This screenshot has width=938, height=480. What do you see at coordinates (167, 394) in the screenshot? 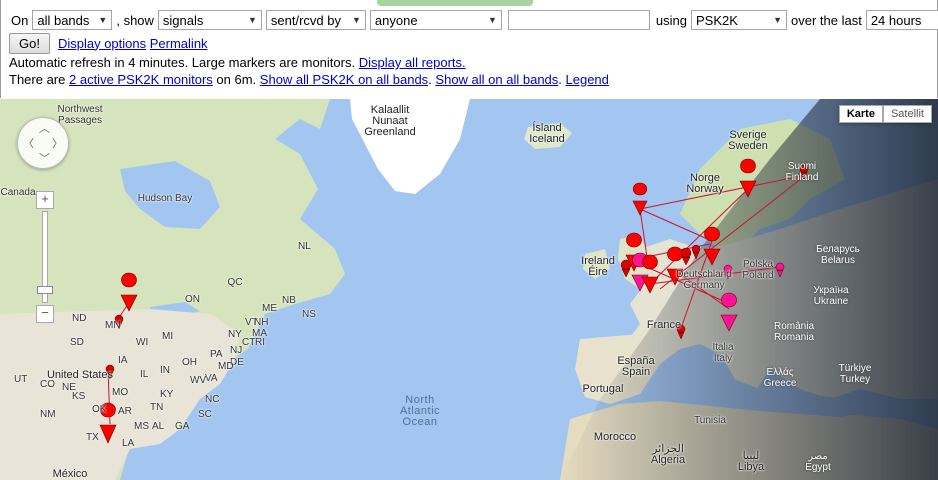
I see `label-ky: KY` at bounding box center [167, 394].